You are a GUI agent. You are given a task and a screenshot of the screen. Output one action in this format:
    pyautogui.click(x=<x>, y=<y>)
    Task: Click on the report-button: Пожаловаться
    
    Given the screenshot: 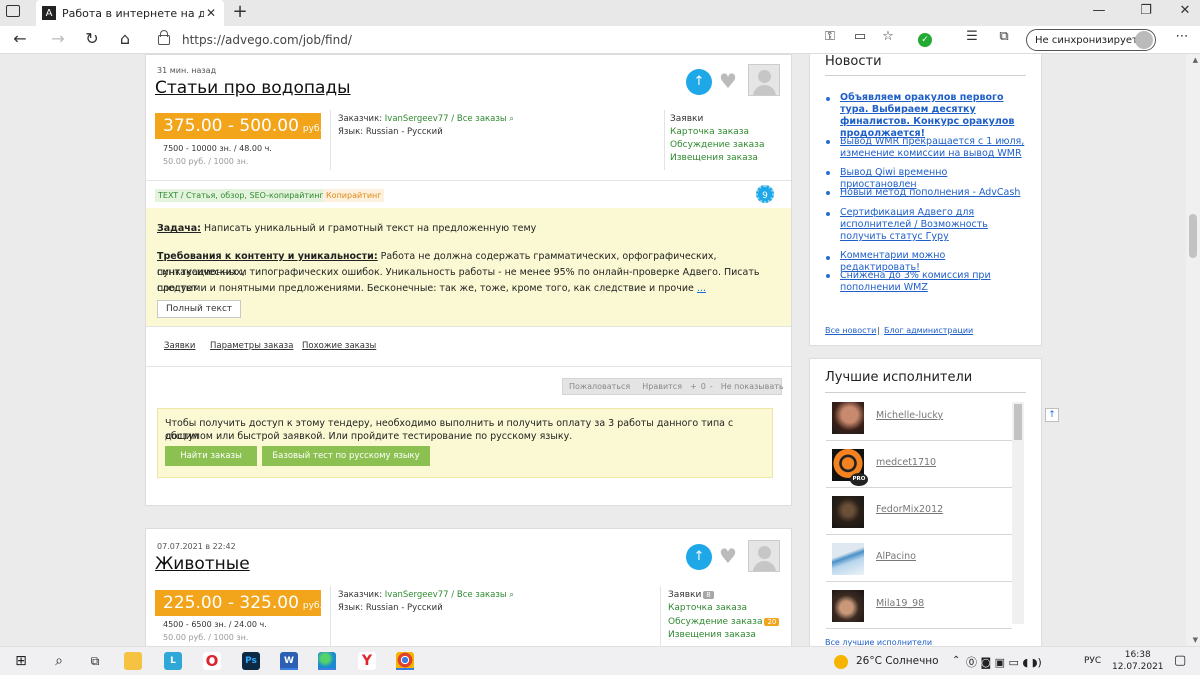 What is the action you would take?
    pyautogui.click(x=599, y=386)
    